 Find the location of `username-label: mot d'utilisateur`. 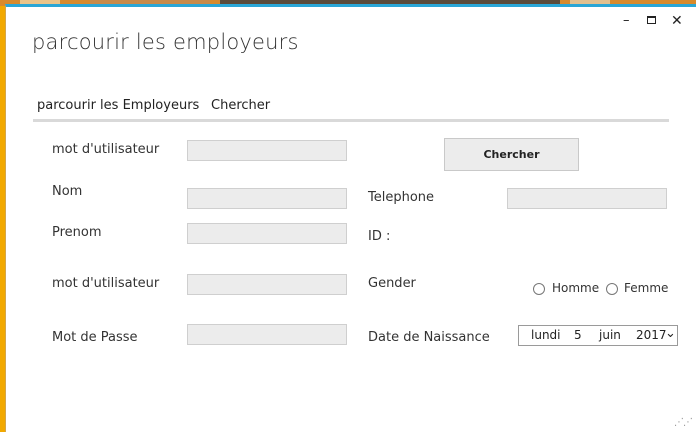

username-label: mot d'utilisateur is located at coordinates (106, 283).